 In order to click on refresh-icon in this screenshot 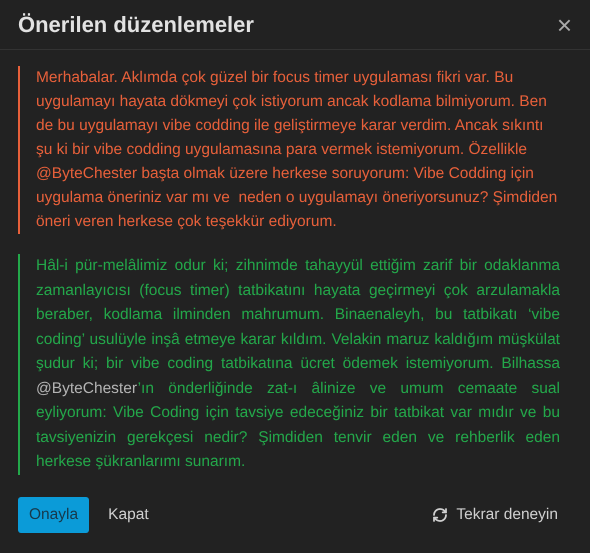, I will do `click(440, 515)`.